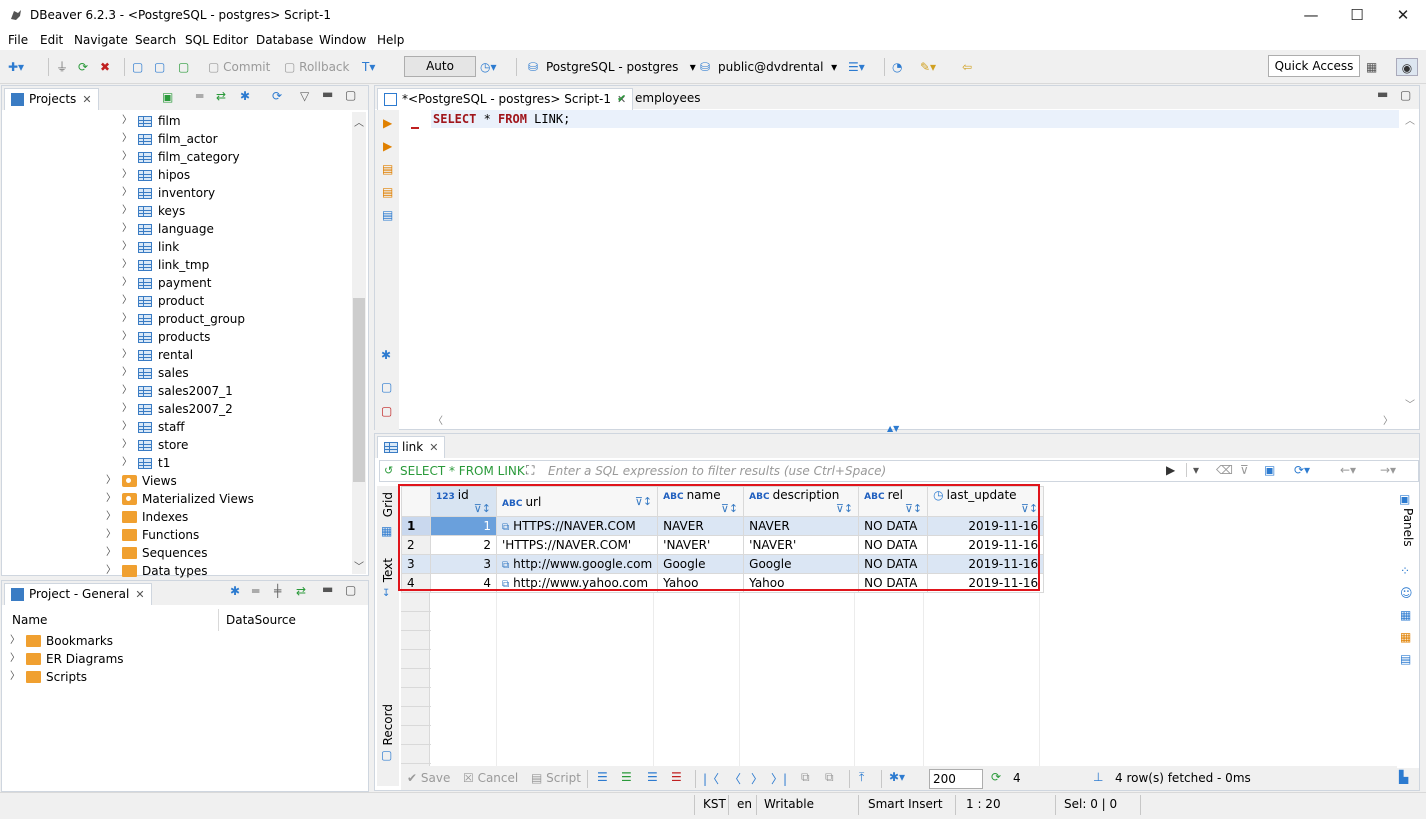 Image resolution: width=1426 pixels, height=819 pixels. I want to click on add-row-icon: ☰, so click(626, 777).